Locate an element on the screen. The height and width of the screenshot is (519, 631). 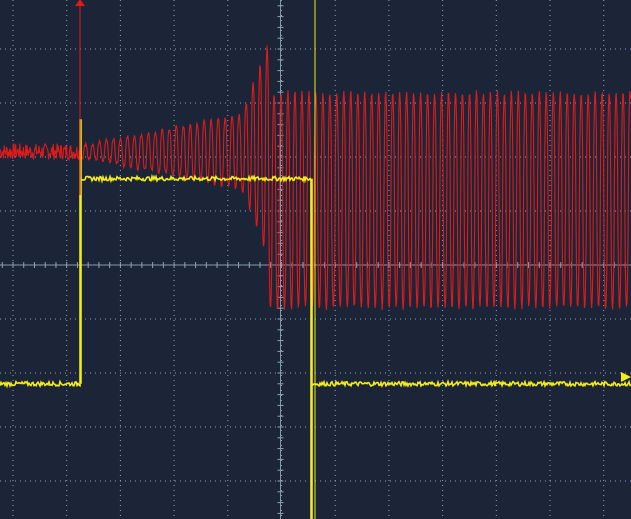
trigger-level-marker-icon is located at coordinates (626, 377).